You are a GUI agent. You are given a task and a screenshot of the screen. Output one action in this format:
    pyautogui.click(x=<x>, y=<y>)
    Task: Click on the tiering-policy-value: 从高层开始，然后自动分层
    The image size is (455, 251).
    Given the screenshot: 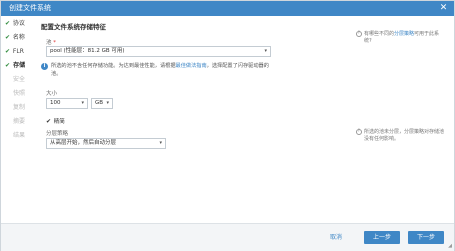 What is the action you would take?
    pyautogui.click(x=83, y=143)
    